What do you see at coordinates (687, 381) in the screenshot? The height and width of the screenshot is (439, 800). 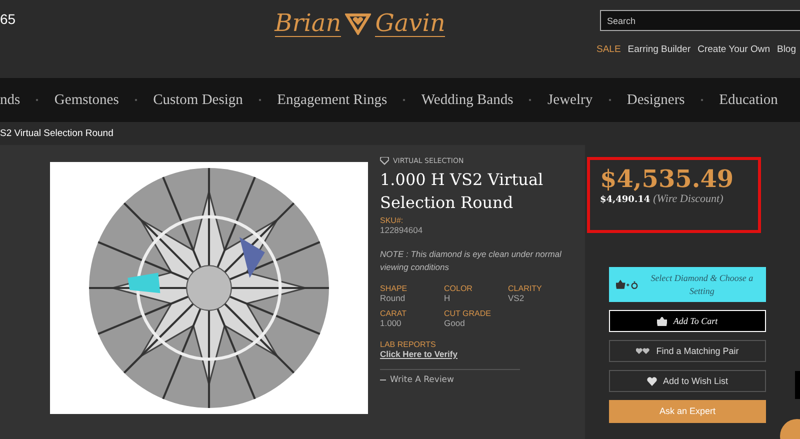 I see `wish-button: Add to Wish List` at bounding box center [687, 381].